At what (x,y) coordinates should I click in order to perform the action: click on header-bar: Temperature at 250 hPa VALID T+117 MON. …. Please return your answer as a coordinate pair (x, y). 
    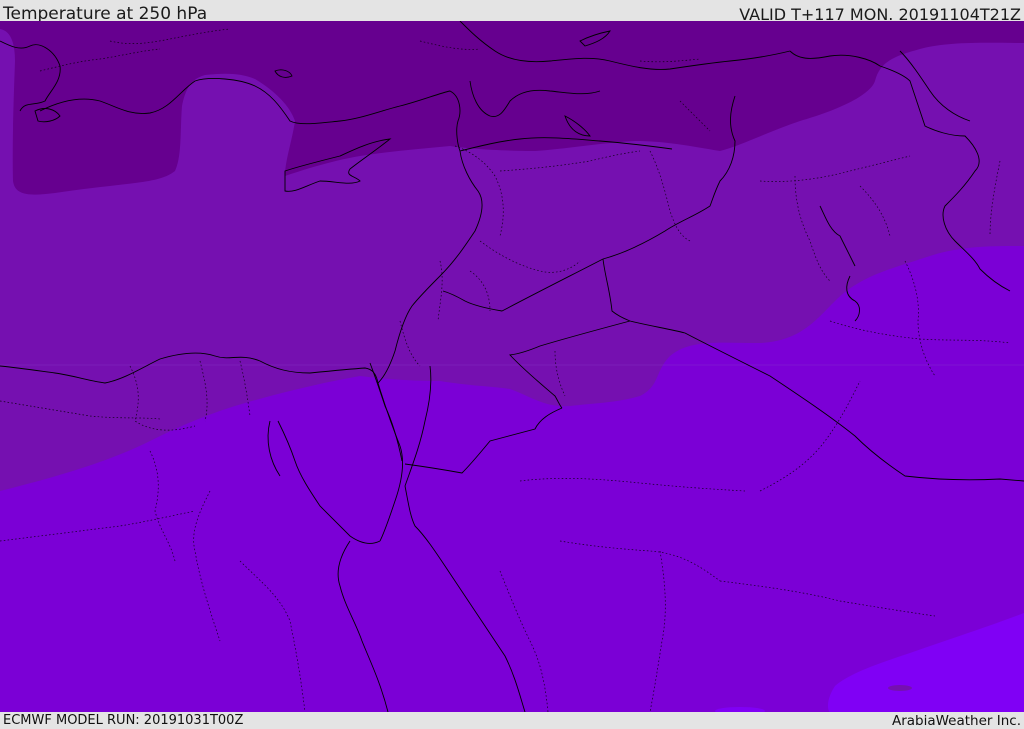
    Looking at the image, I should click on (512, 12).